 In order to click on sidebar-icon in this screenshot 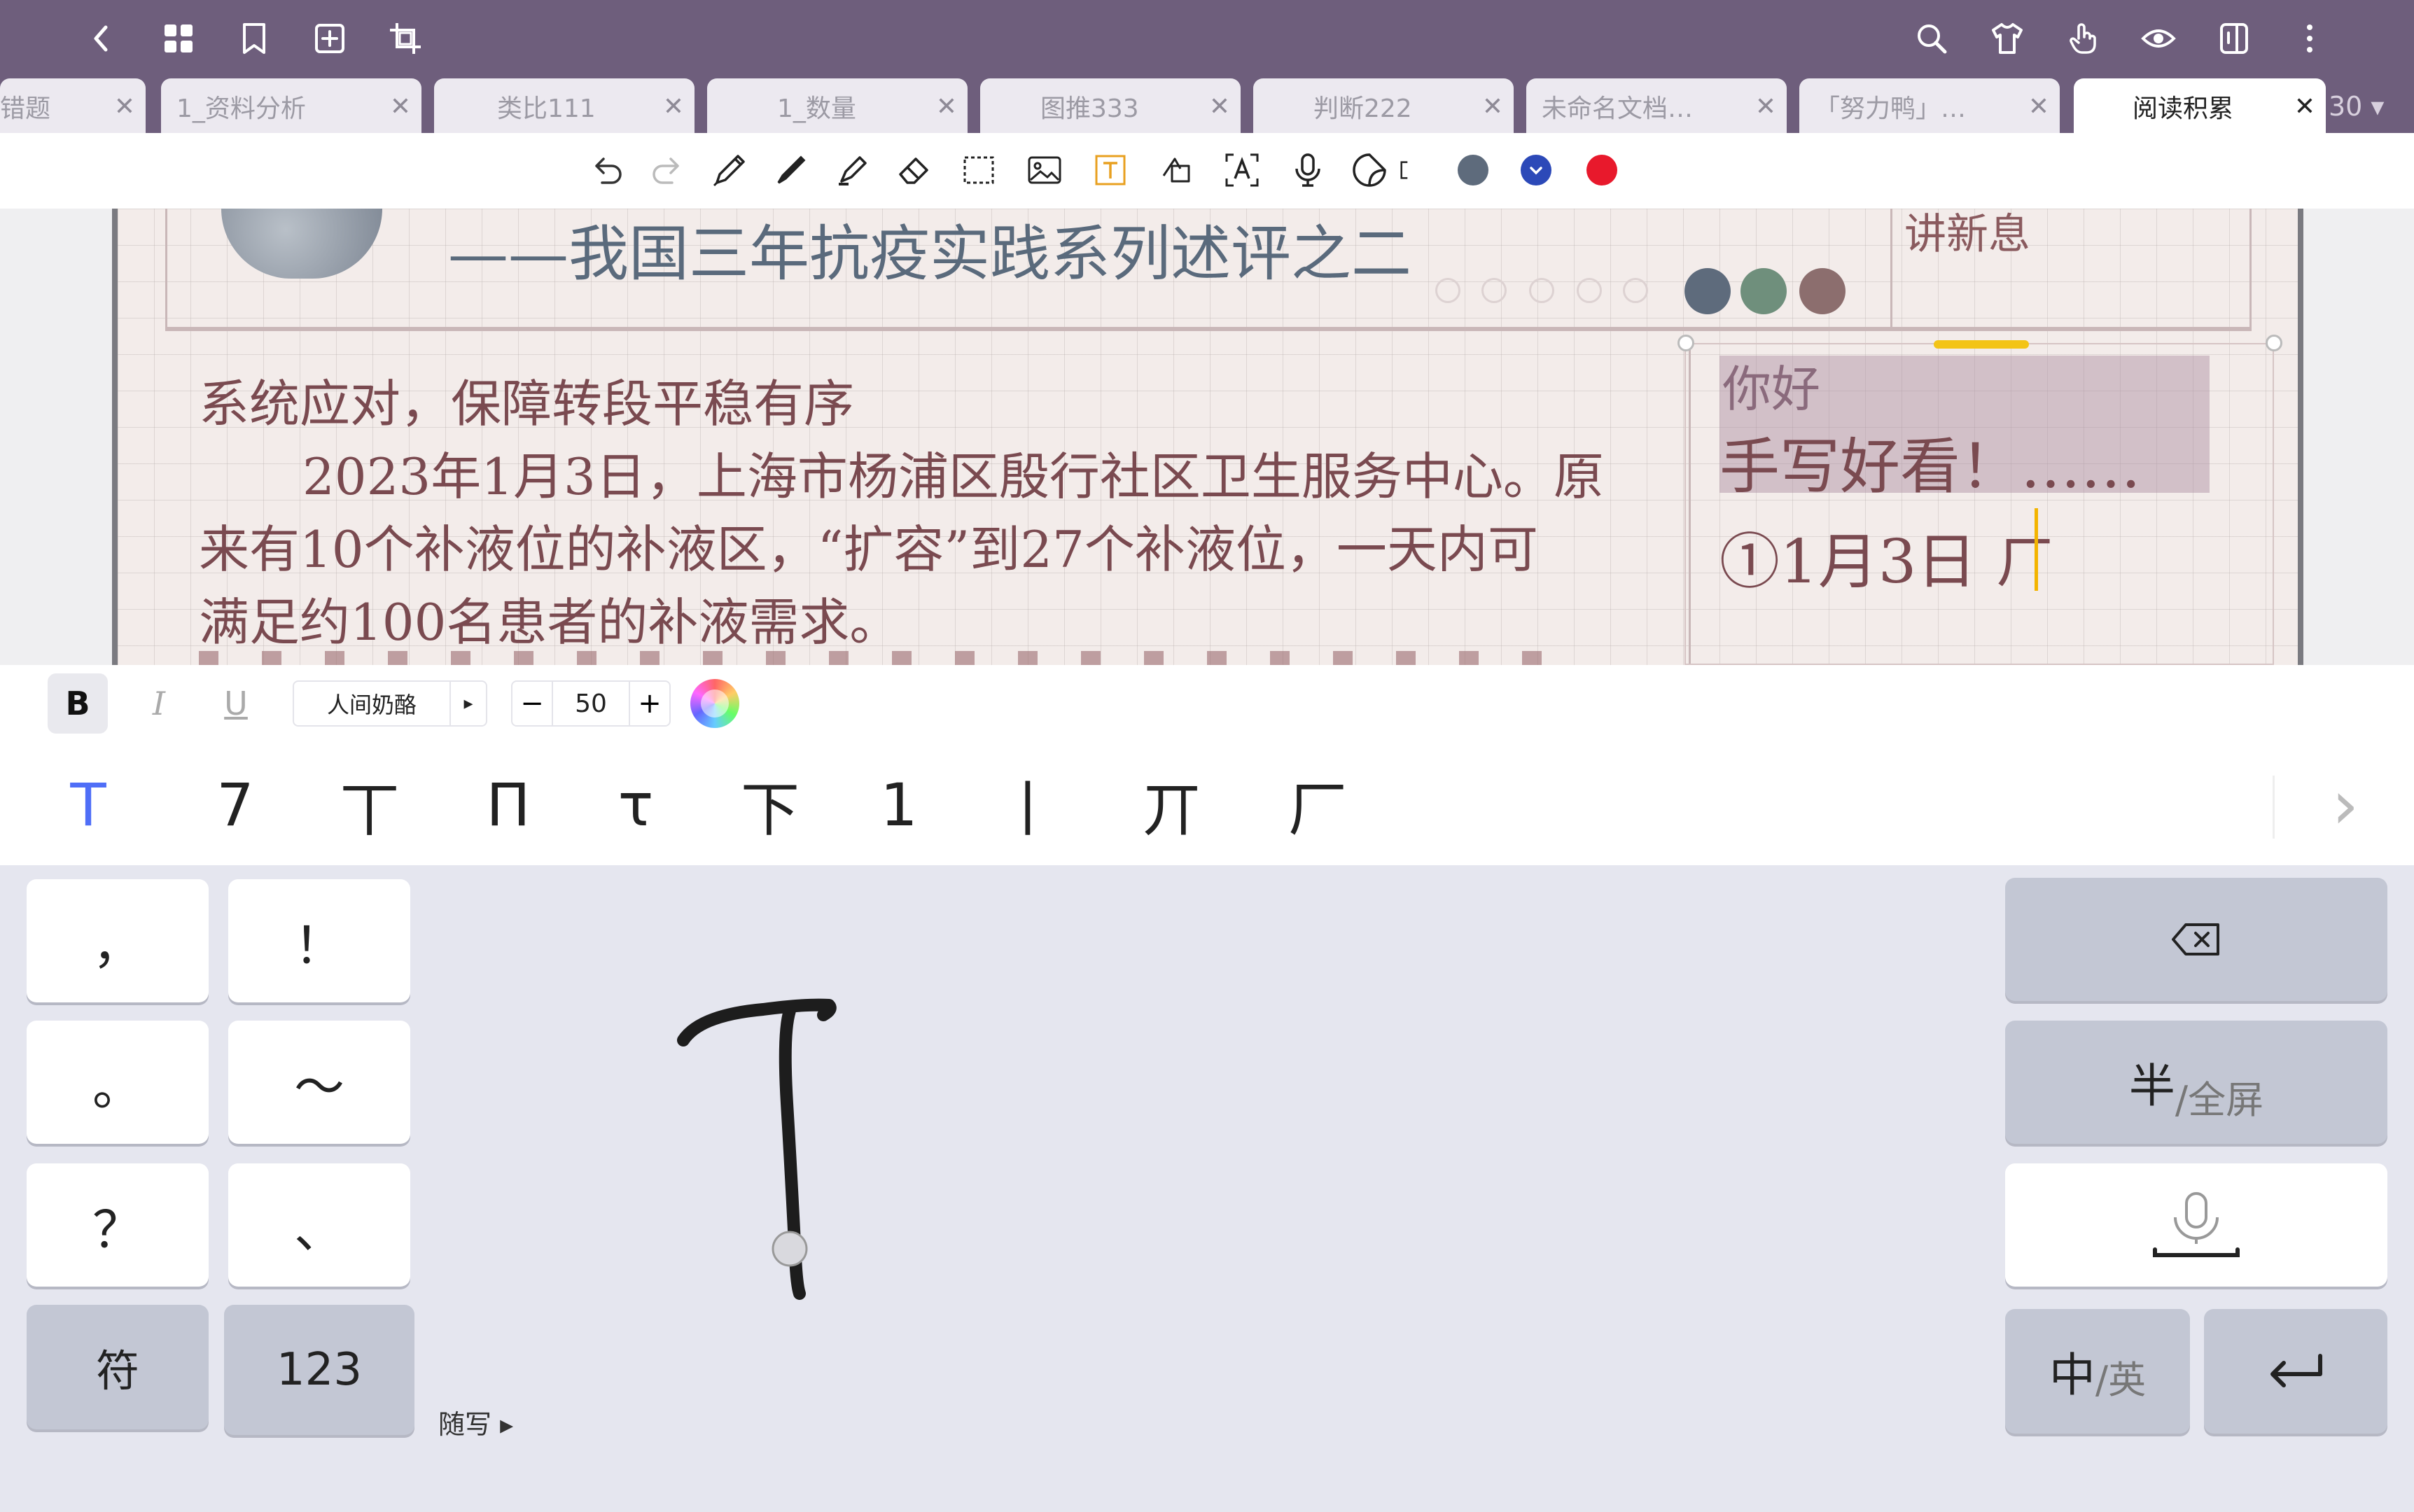, I will do `click(2234, 38)`.